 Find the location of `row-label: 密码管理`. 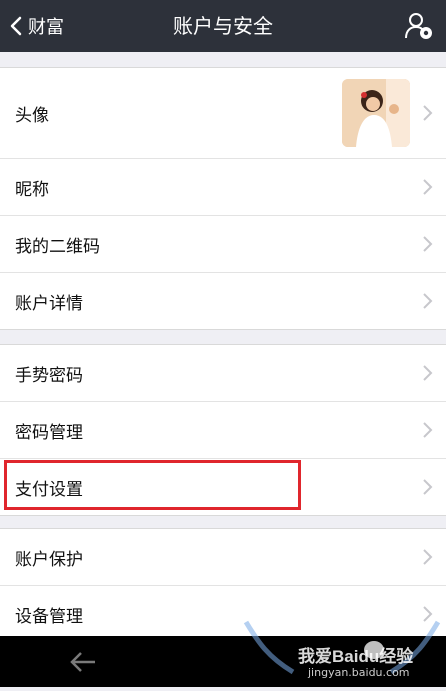

row-label: 密码管理 is located at coordinates (49, 432).